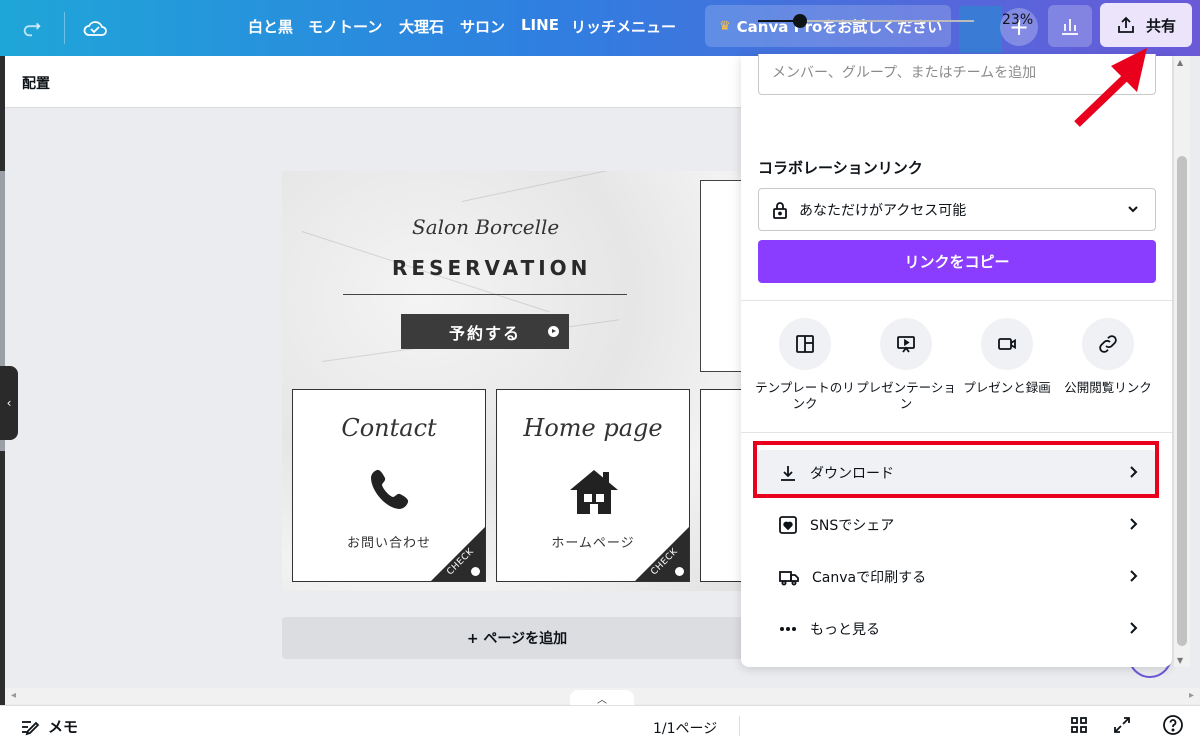 The width and height of the screenshot is (1200, 743). What do you see at coordinates (840, 168) in the screenshot?
I see `collaboration-link-title: コラボレーションリンク` at bounding box center [840, 168].